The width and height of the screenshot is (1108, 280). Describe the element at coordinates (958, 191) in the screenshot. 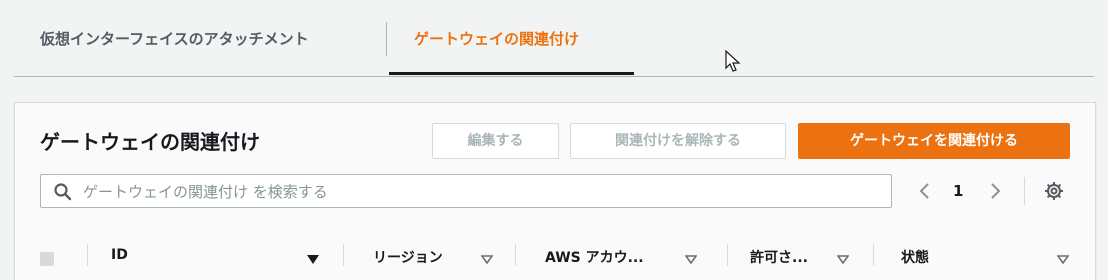

I see `current-page-number: 1` at that location.